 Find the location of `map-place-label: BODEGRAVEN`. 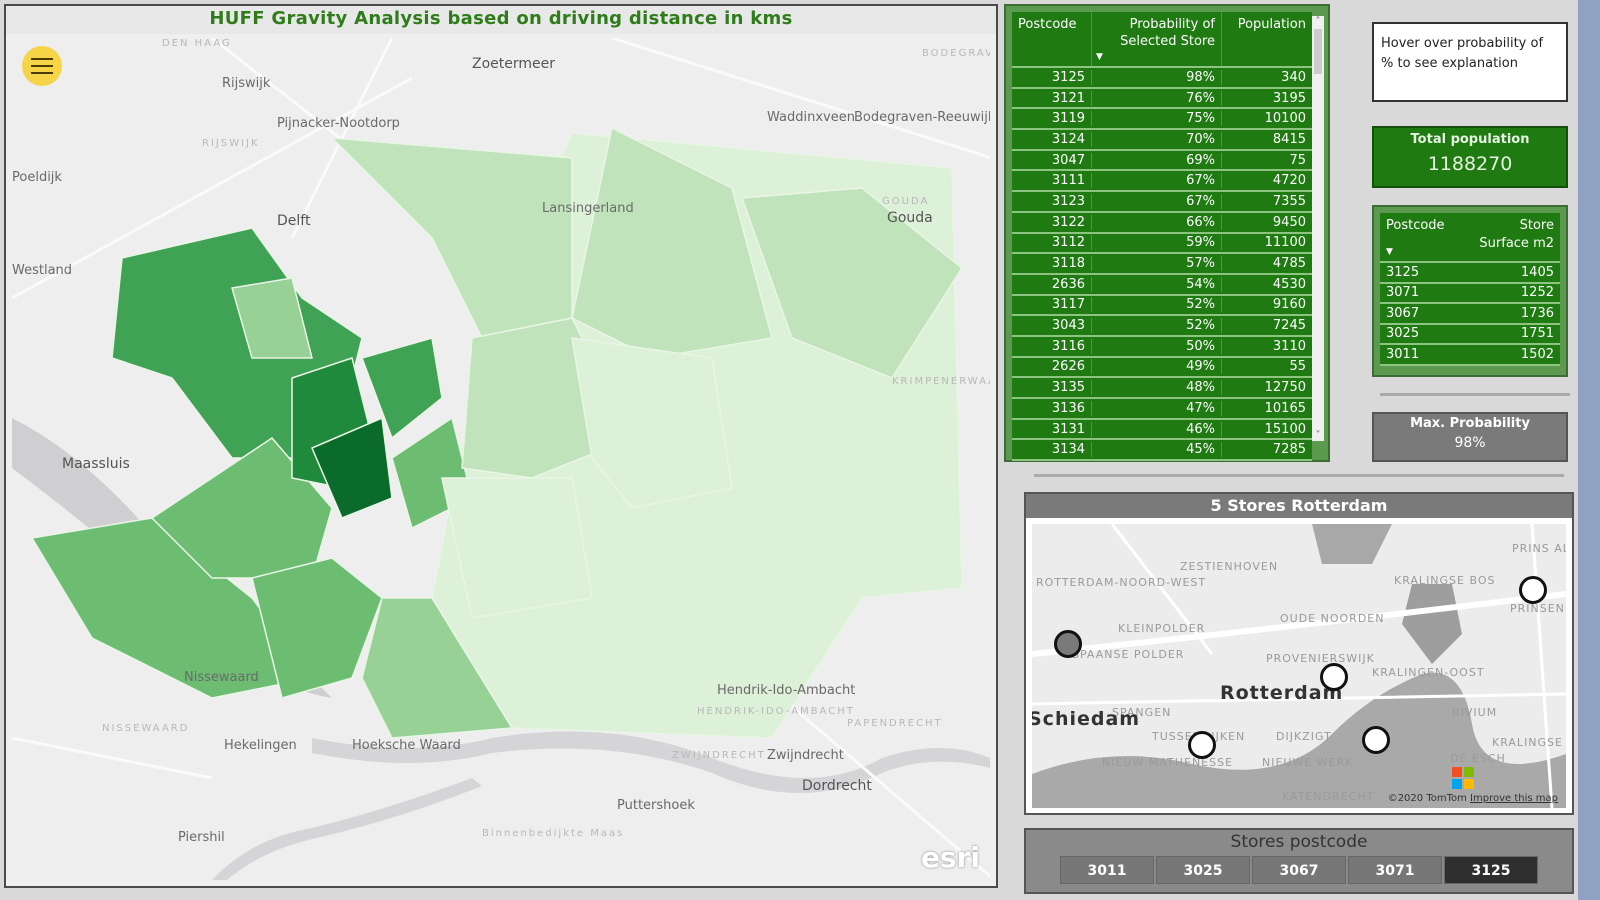

map-place-label: BODEGRAVEN is located at coordinates (956, 53).